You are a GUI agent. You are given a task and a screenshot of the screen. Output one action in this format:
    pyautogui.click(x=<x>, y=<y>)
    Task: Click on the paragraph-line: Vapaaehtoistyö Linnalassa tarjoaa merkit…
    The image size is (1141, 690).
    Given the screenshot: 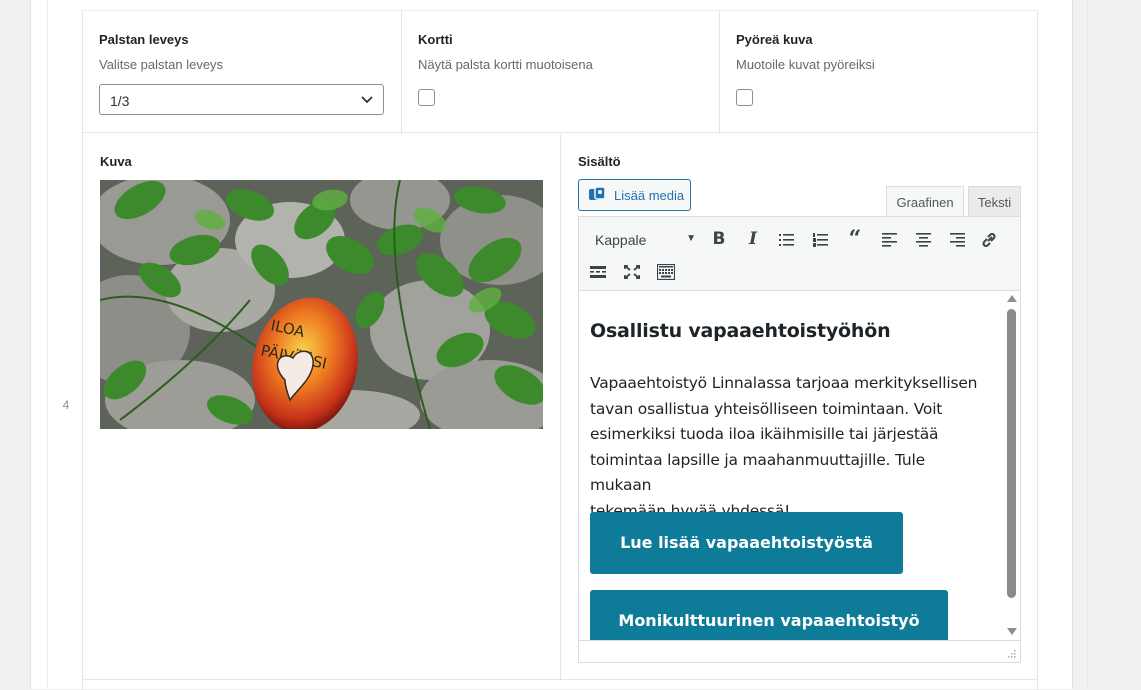 What is the action you would take?
    pyautogui.click(x=784, y=383)
    